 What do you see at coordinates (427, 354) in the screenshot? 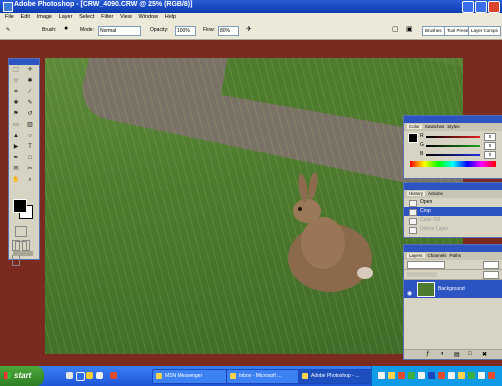
I see `layer-style-icon: ƒ` at bounding box center [427, 354].